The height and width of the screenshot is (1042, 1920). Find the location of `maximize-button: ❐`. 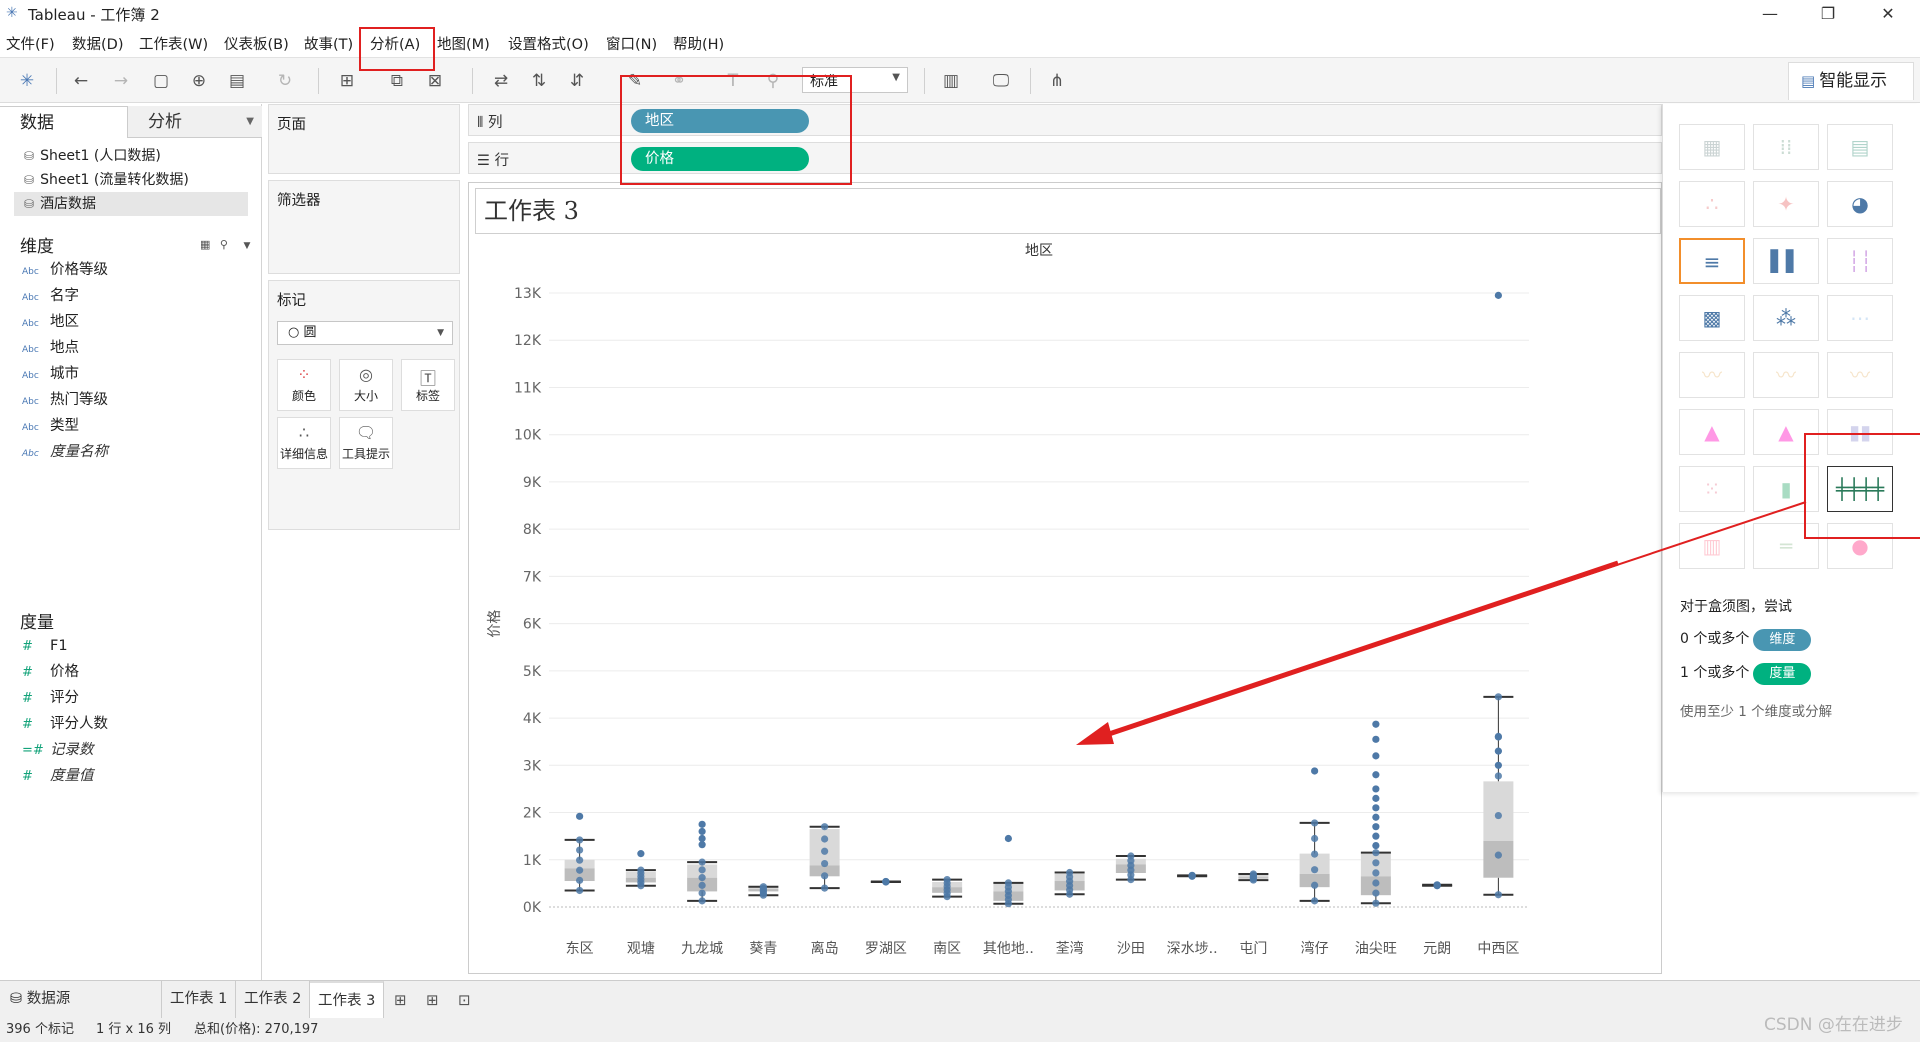

maximize-button: ❐ is located at coordinates (1828, 14).